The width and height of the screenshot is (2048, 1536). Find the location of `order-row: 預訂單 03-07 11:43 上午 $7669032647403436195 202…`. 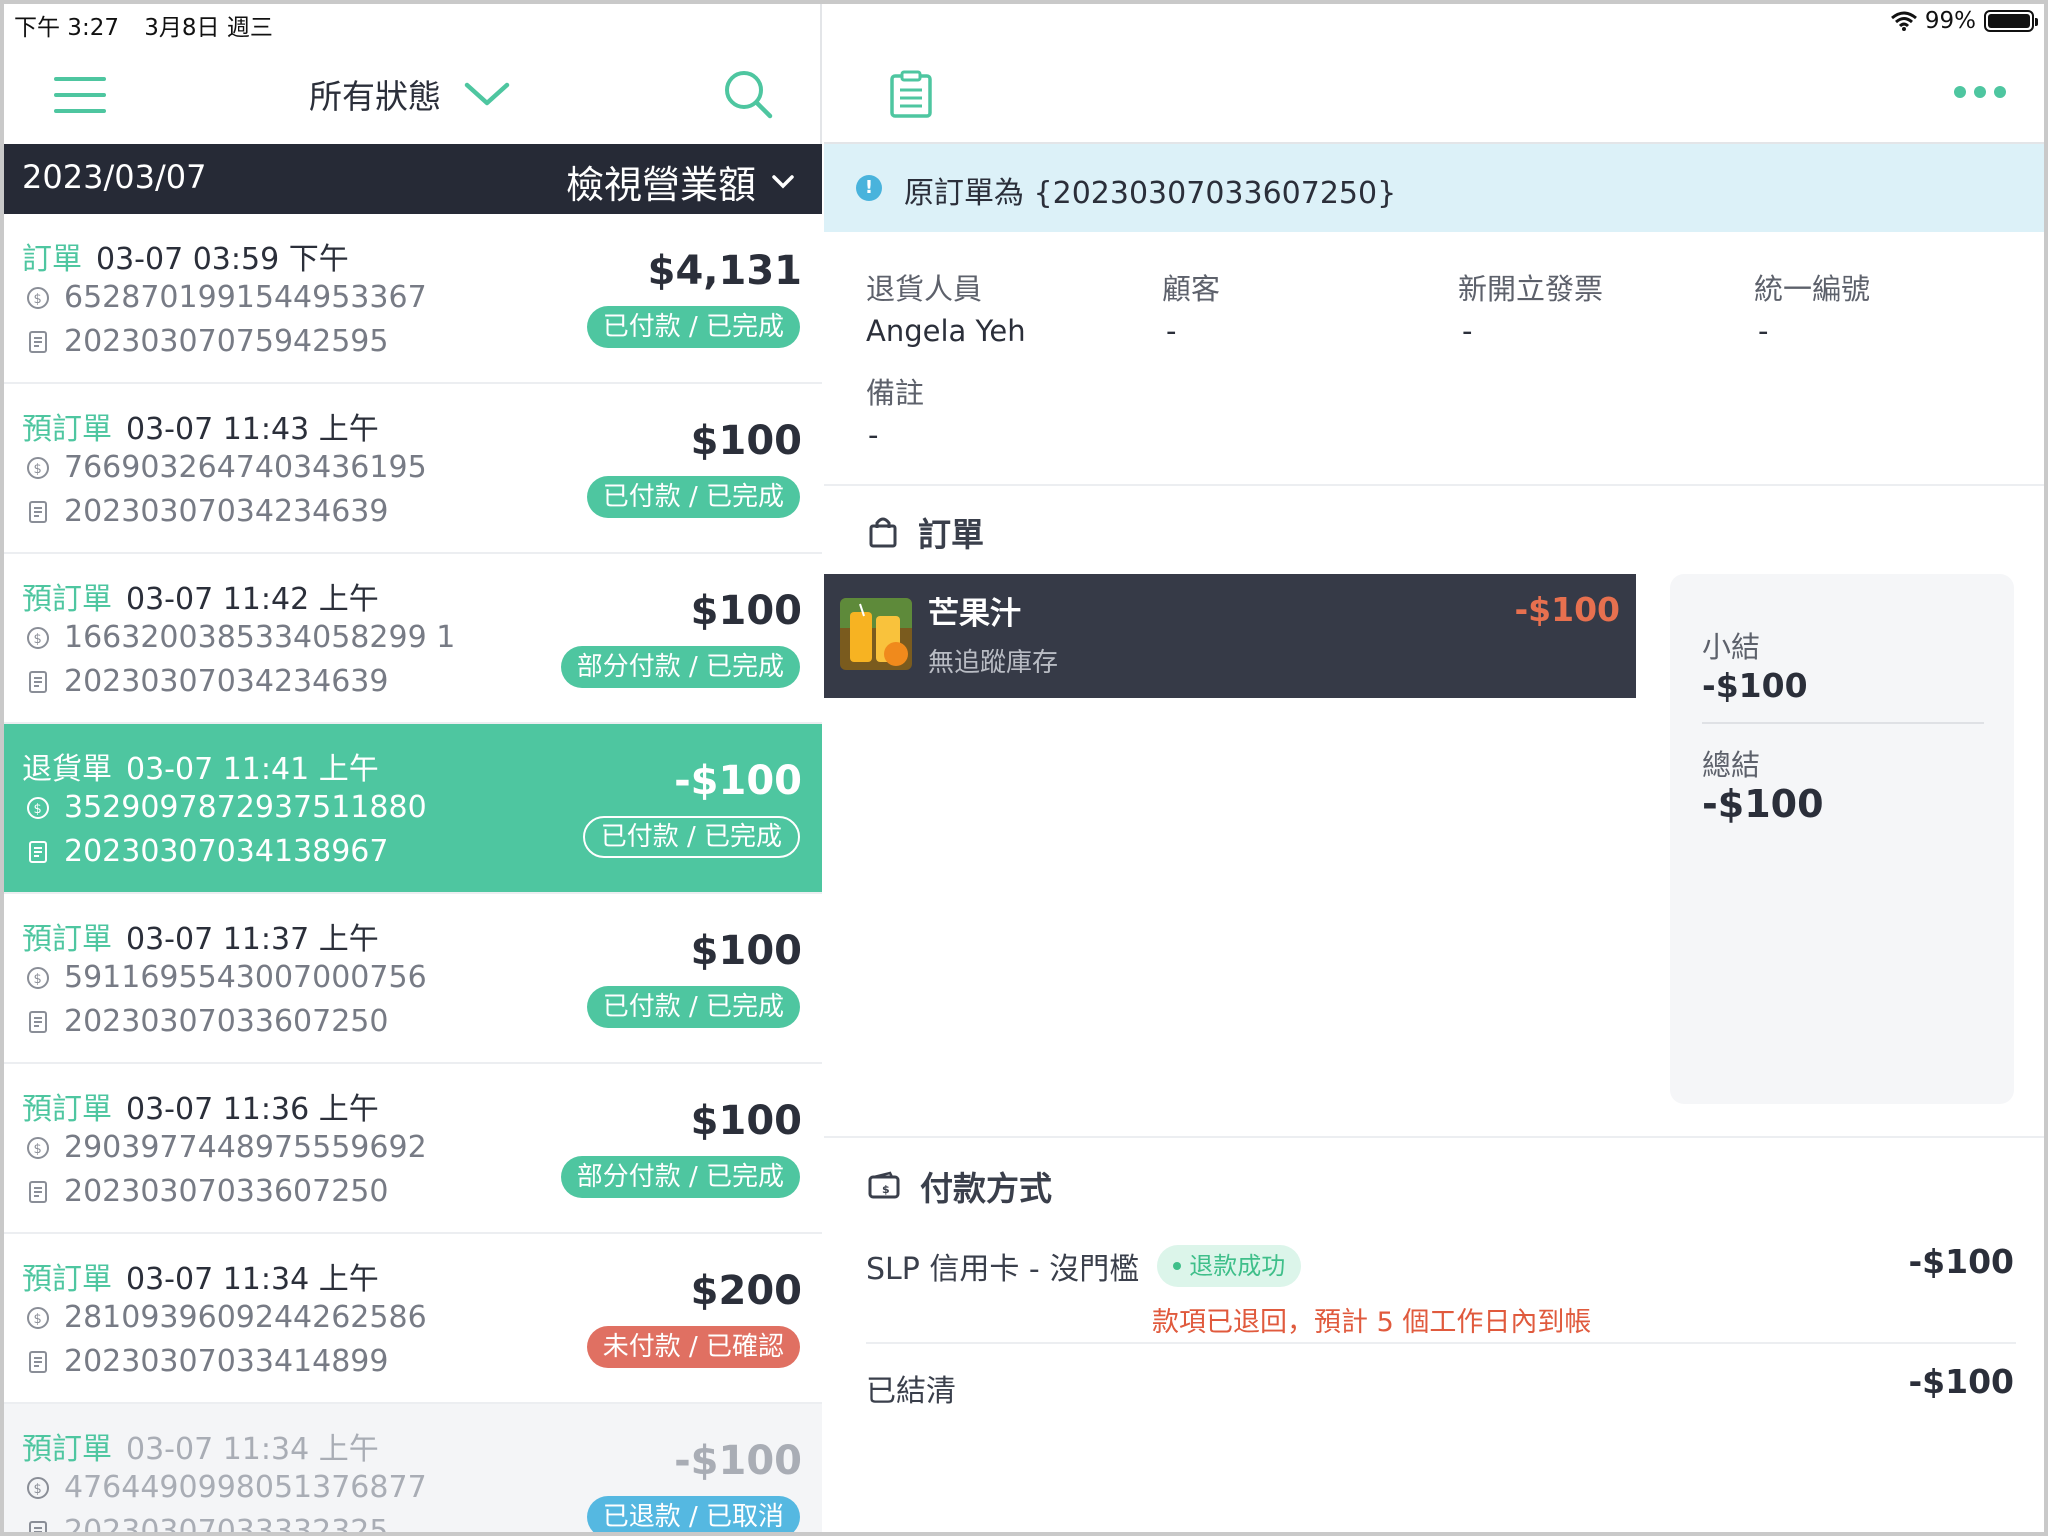

order-row: 預訂單 03-07 11:43 上午 $7669032647403436195 202… is located at coordinates (413, 469).